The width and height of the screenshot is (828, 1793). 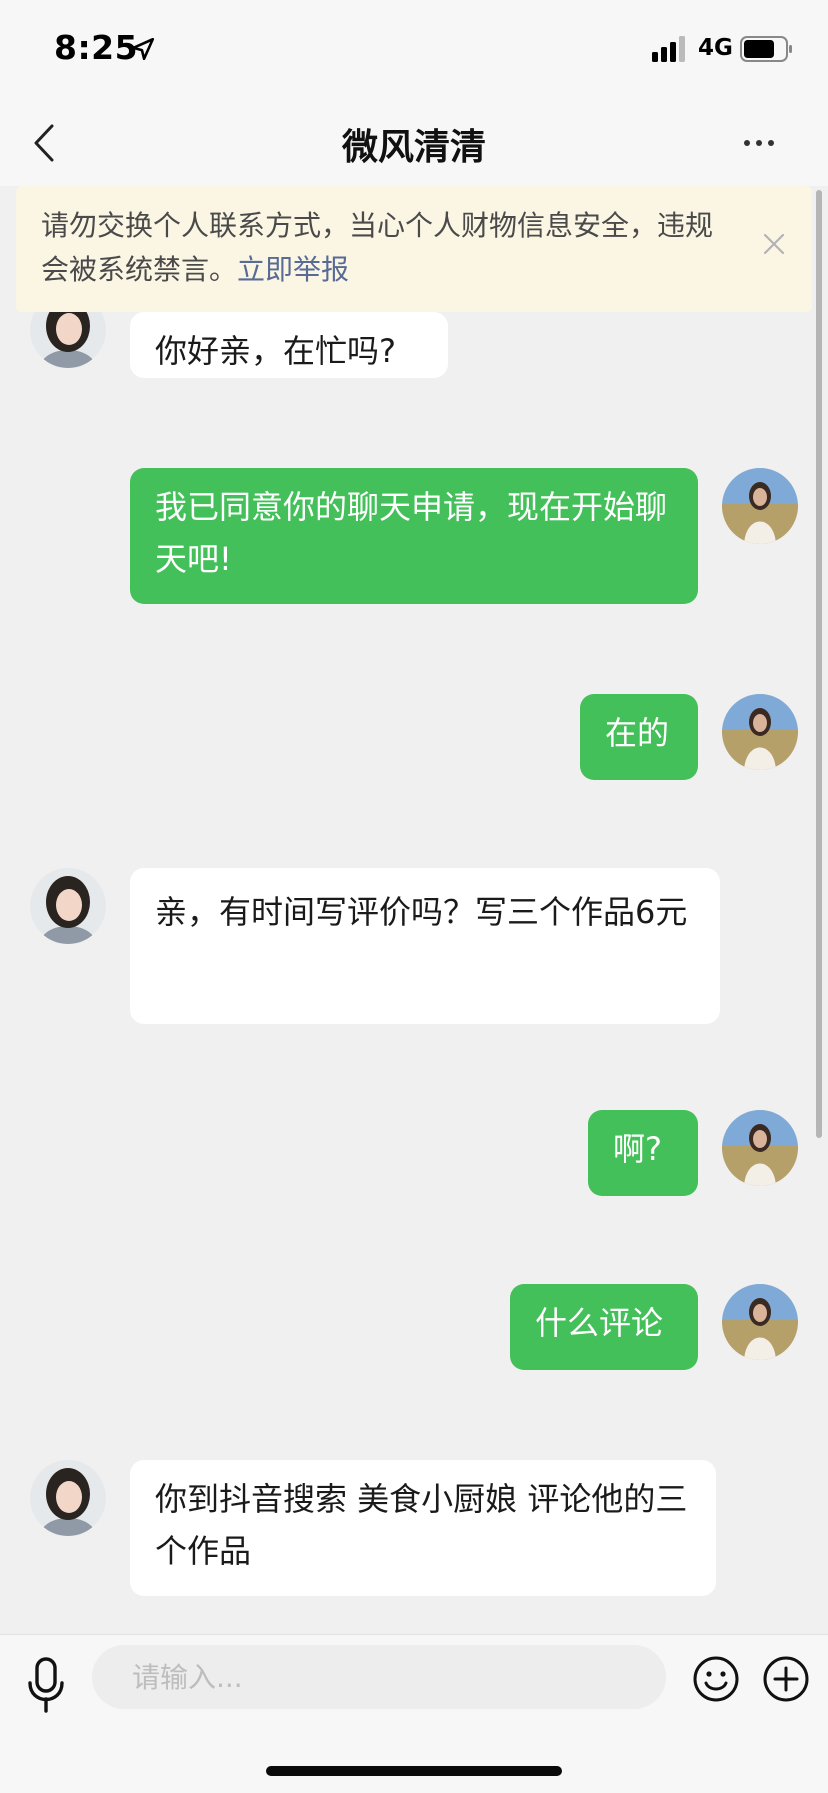 What do you see at coordinates (423, 1528) in the screenshot?
I see `message-bubble-incoming: 你到抖音搜索 美食小厨娘 评论他的三个作品` at bounding box center [423, 1528].